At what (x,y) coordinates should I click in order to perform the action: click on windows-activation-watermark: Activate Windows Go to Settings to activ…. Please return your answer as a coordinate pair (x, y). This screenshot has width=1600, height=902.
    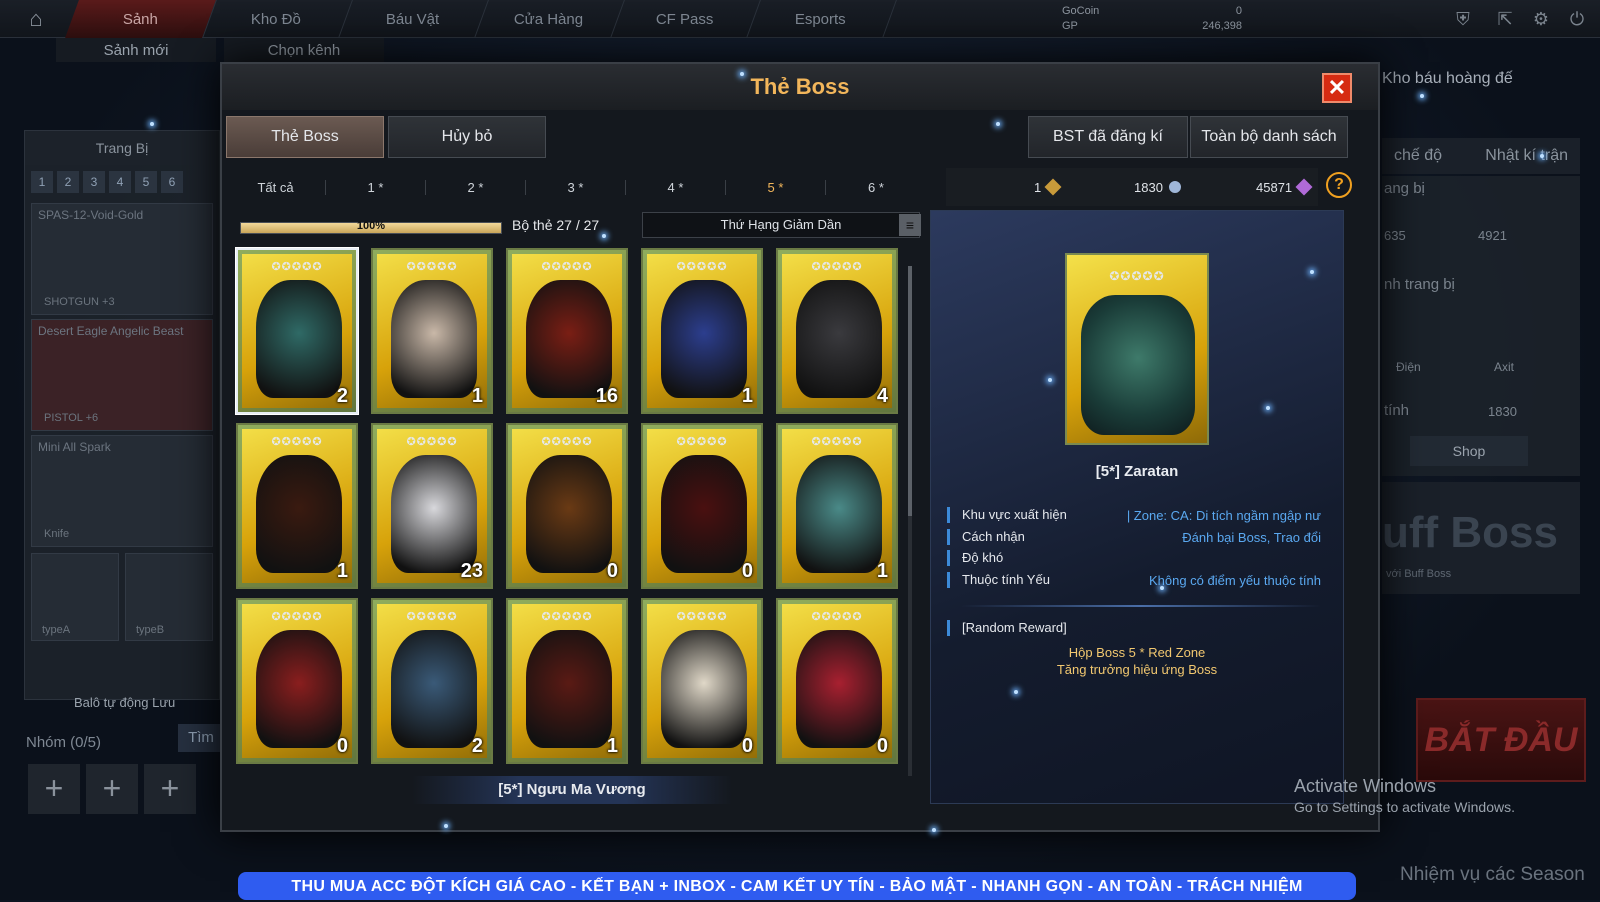
    Looking at the image, I should click on (1404, 795).